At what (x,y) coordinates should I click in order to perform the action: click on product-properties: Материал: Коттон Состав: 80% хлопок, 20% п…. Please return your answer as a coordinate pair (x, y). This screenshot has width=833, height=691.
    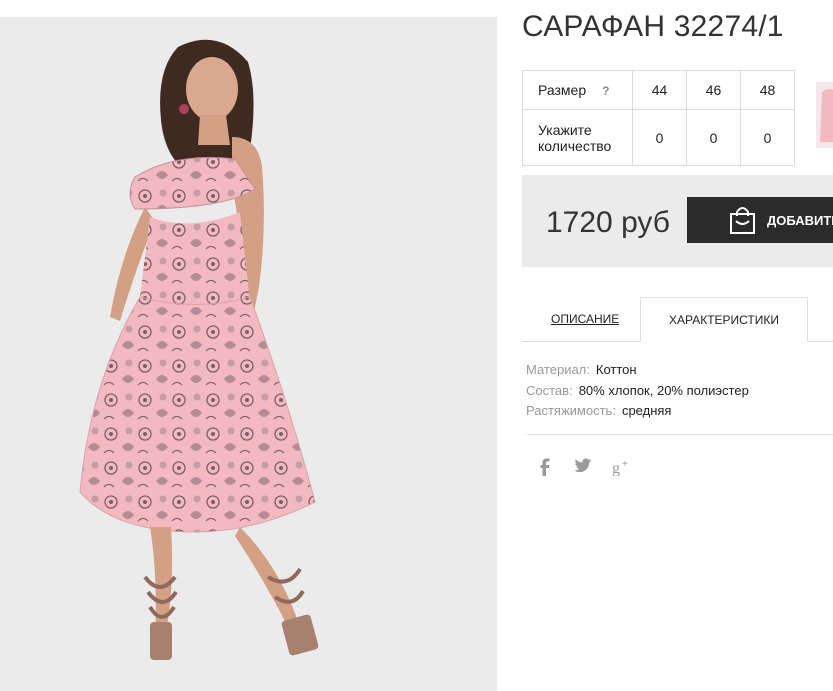
    Looking at the image, I should click on (637, 391).